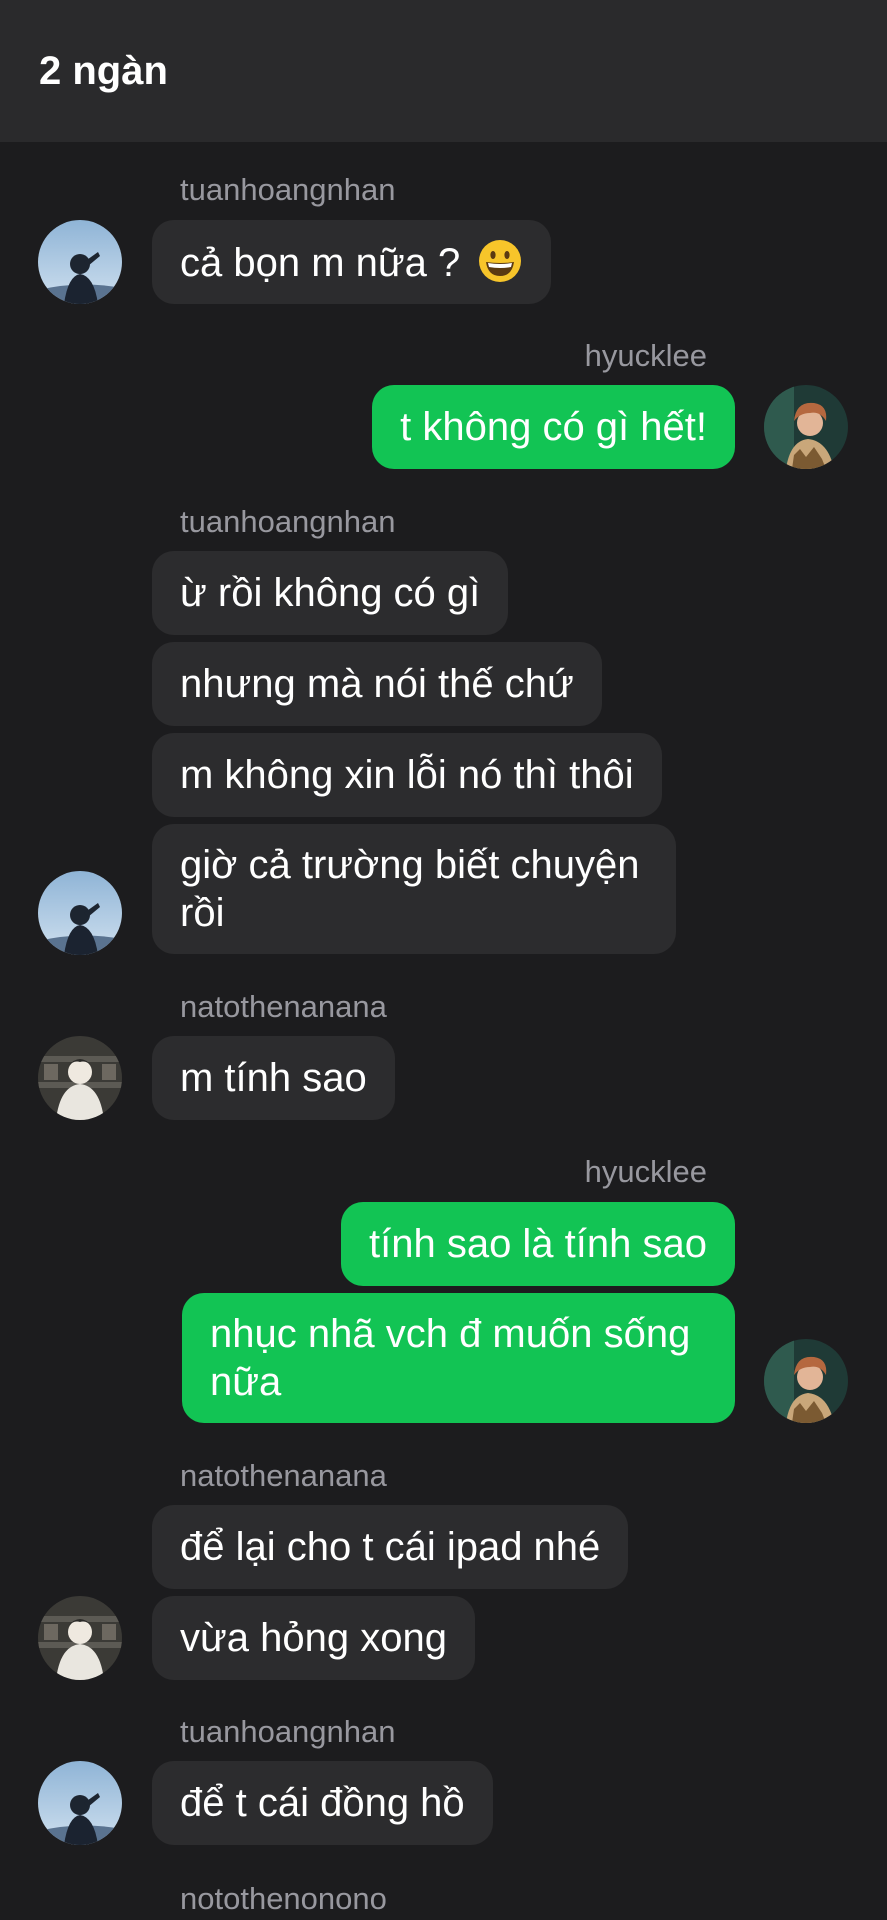  I want to click on incoming-message: nhưng mà nói thế chứ, so click(377, 684).